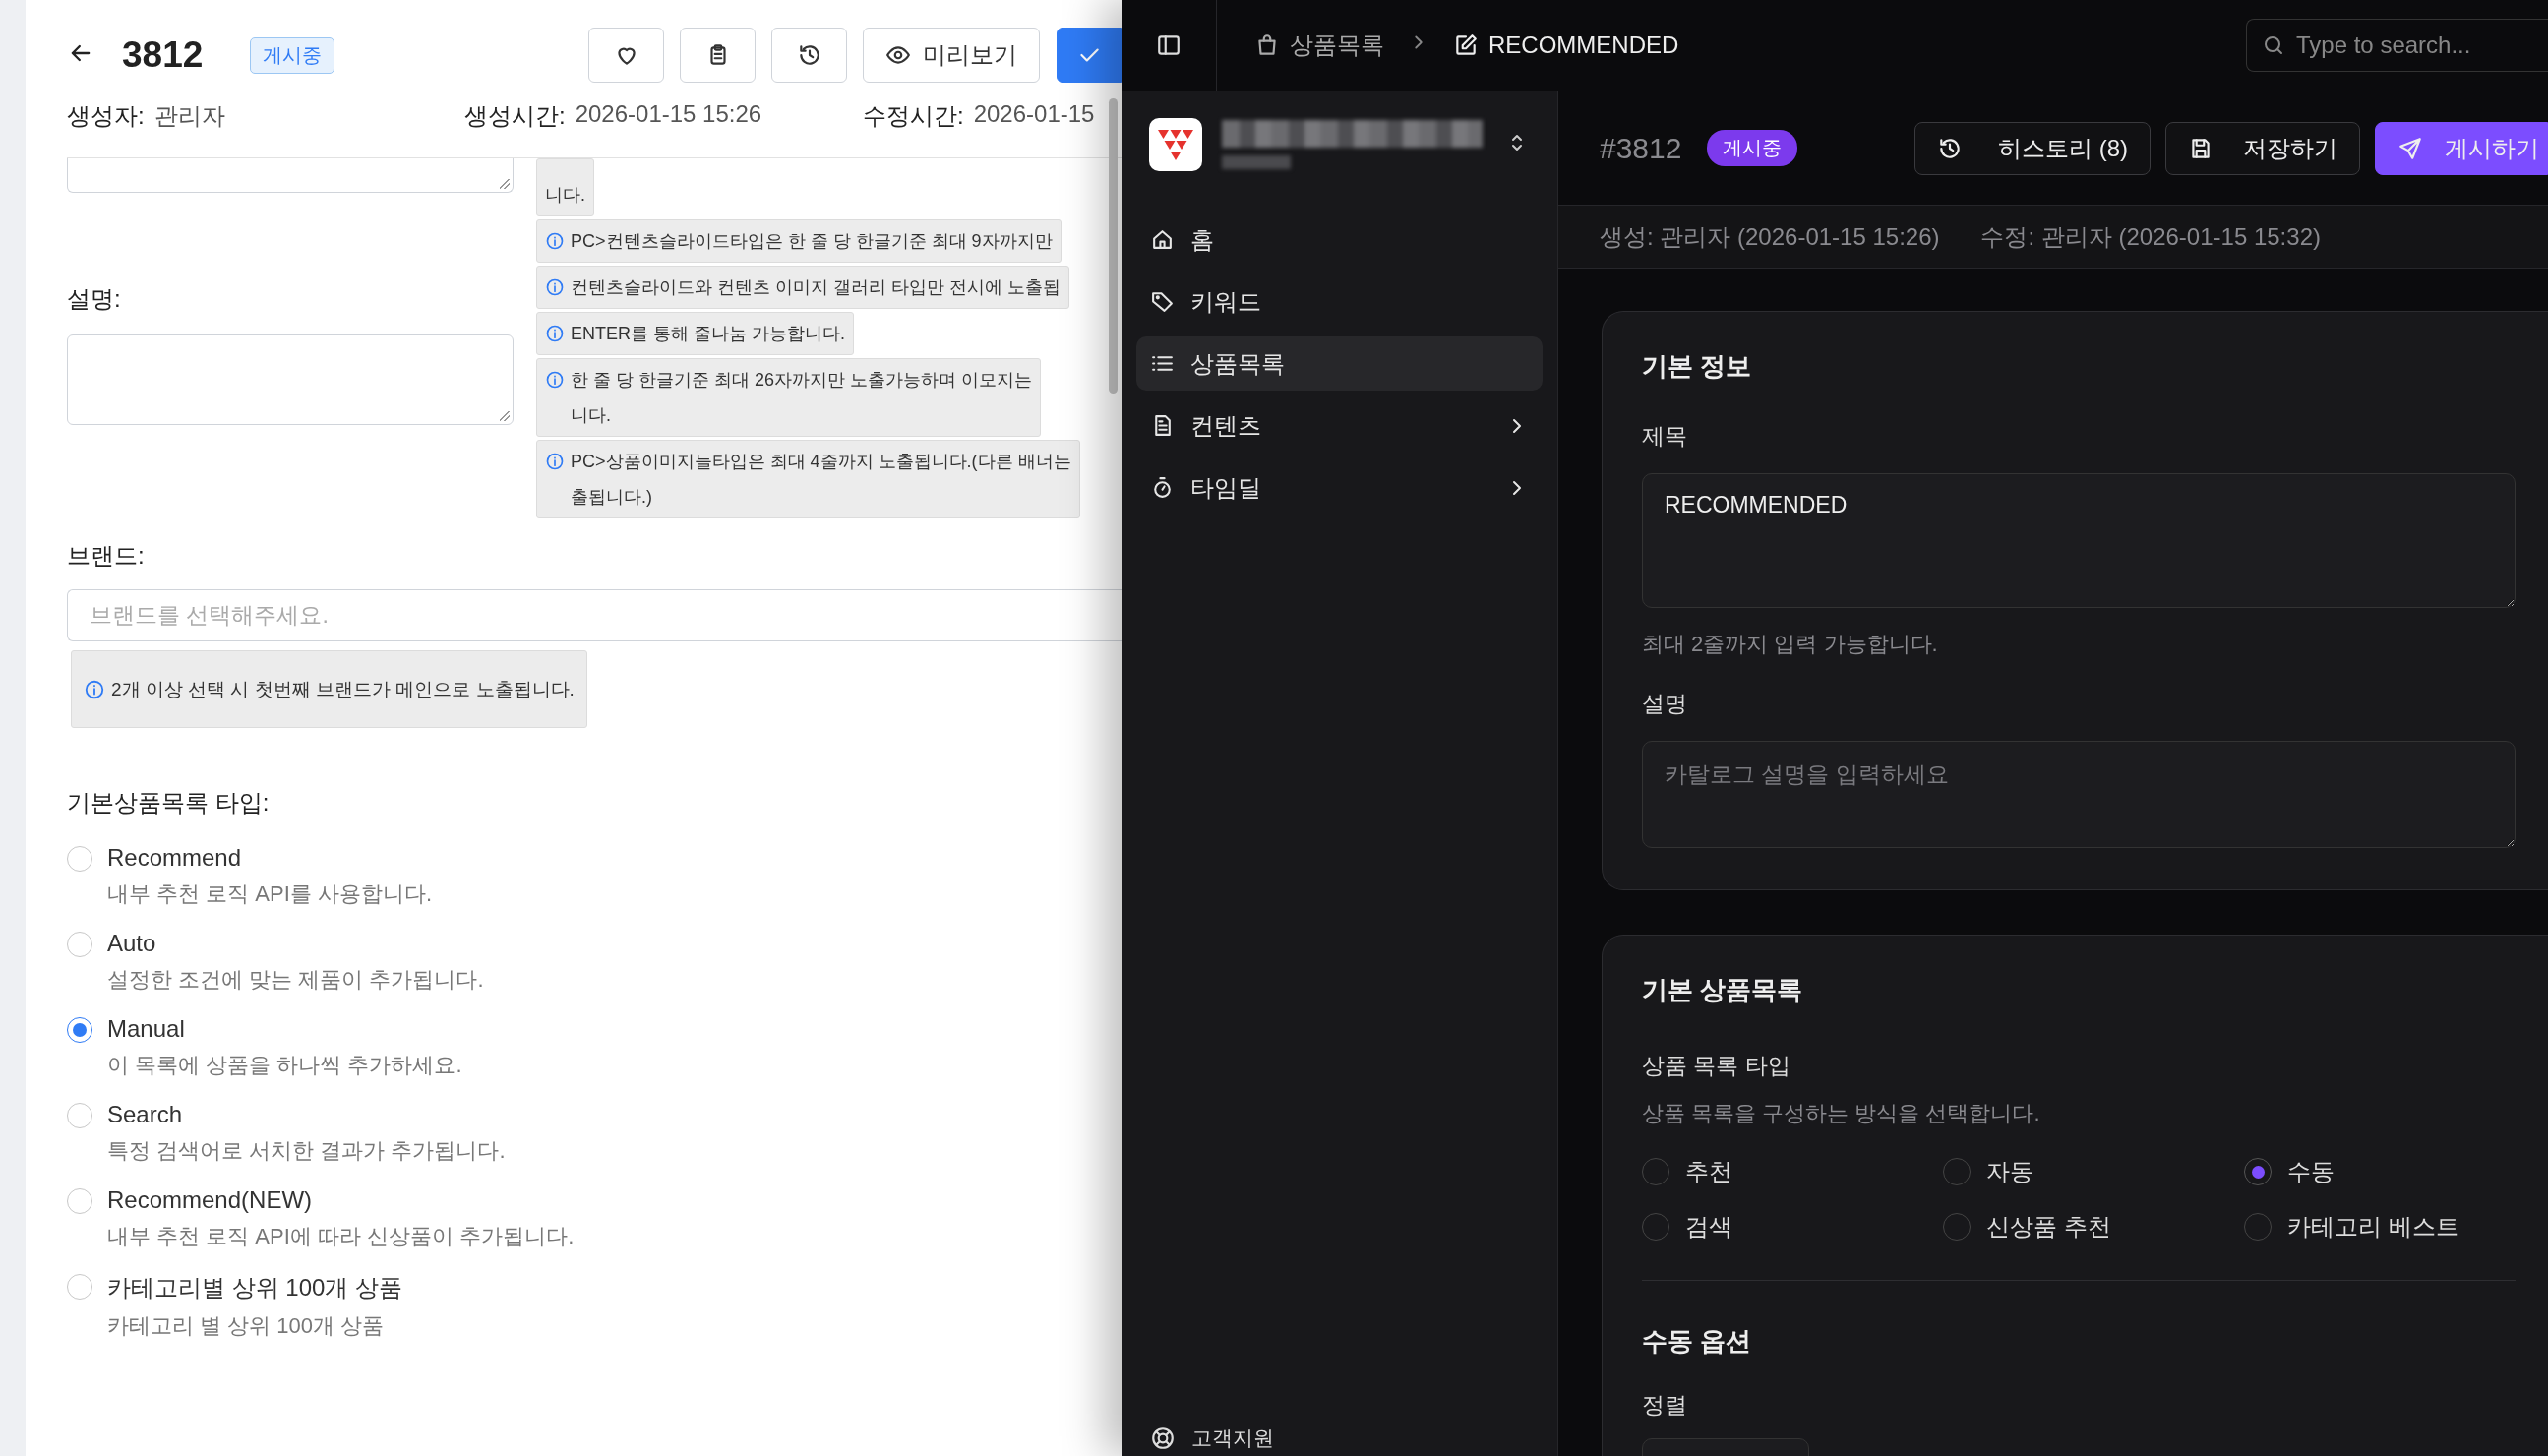 The height and width of the screenshot is (1456, 2548). Describe the element at coordinates (708, 334) in the screenshot. I see `note-text: ENTER를 통해 줄나눔 가능합니다.` at that location.